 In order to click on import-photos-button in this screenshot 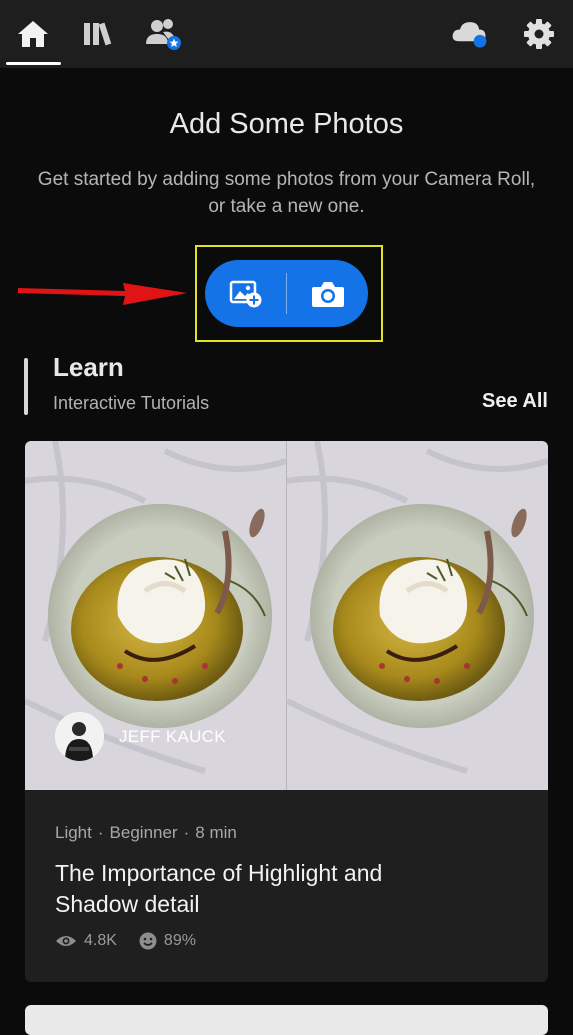, I will do `click(246, 293)`.